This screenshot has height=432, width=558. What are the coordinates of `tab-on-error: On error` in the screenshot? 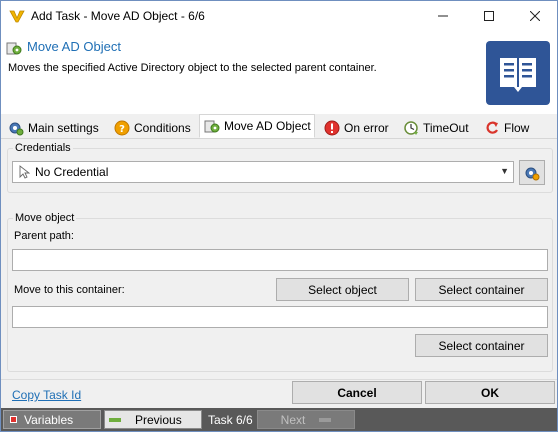 It's located at (359, 127).